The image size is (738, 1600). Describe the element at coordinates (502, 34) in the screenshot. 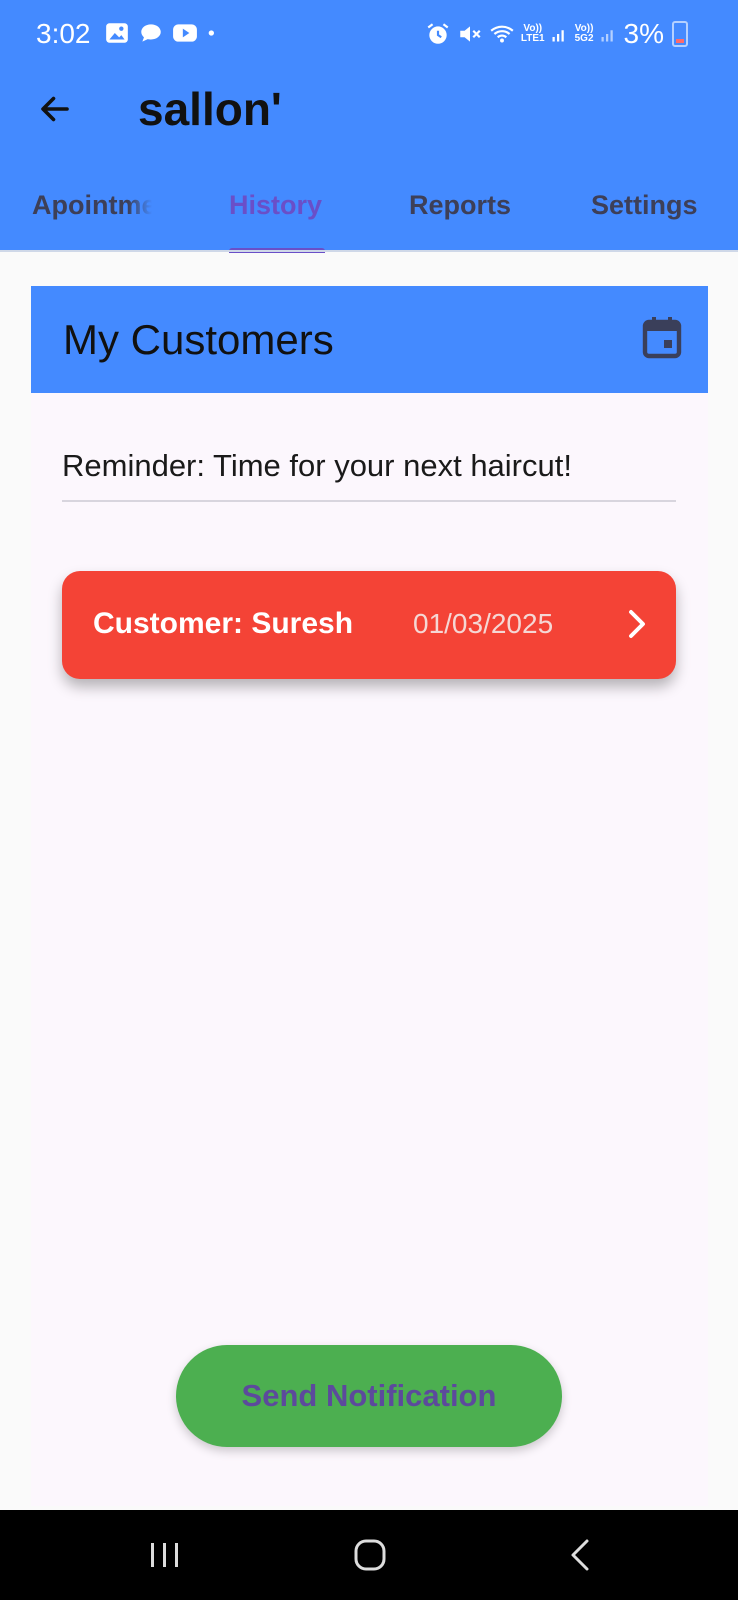

I see `wifi-icon` at that location.